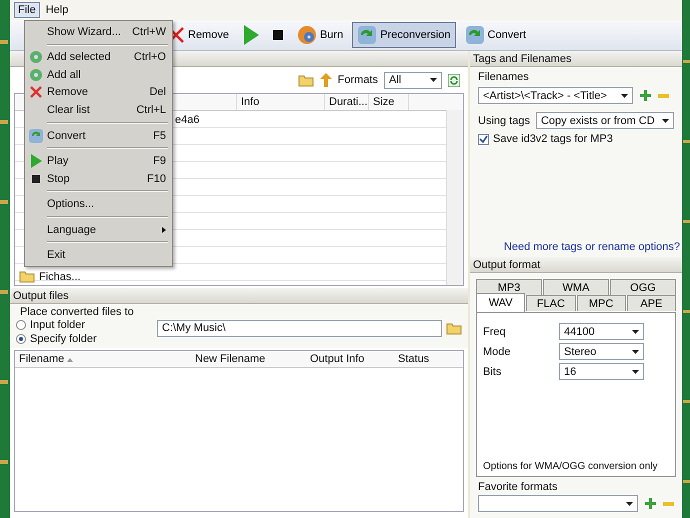 This screenshot has width=690, height=518. I want to click on menu-item: Exit, so click(98, 255).